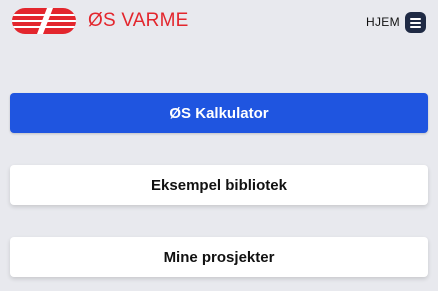 The image size is (438, 291). Describe the element at coordinates (415, 22) in the screenshot. I see `hamburger-menu-icon` at that location.